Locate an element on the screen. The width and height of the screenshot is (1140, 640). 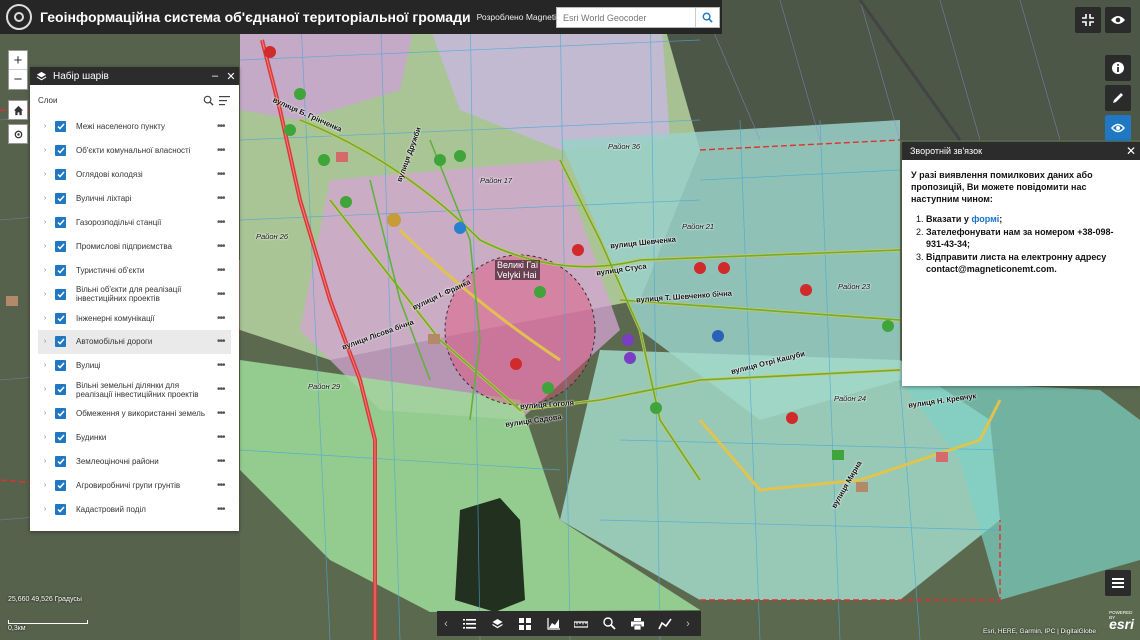
layer-row: › Газорозподільчі станції ••• is located at coordinates (134, 223).